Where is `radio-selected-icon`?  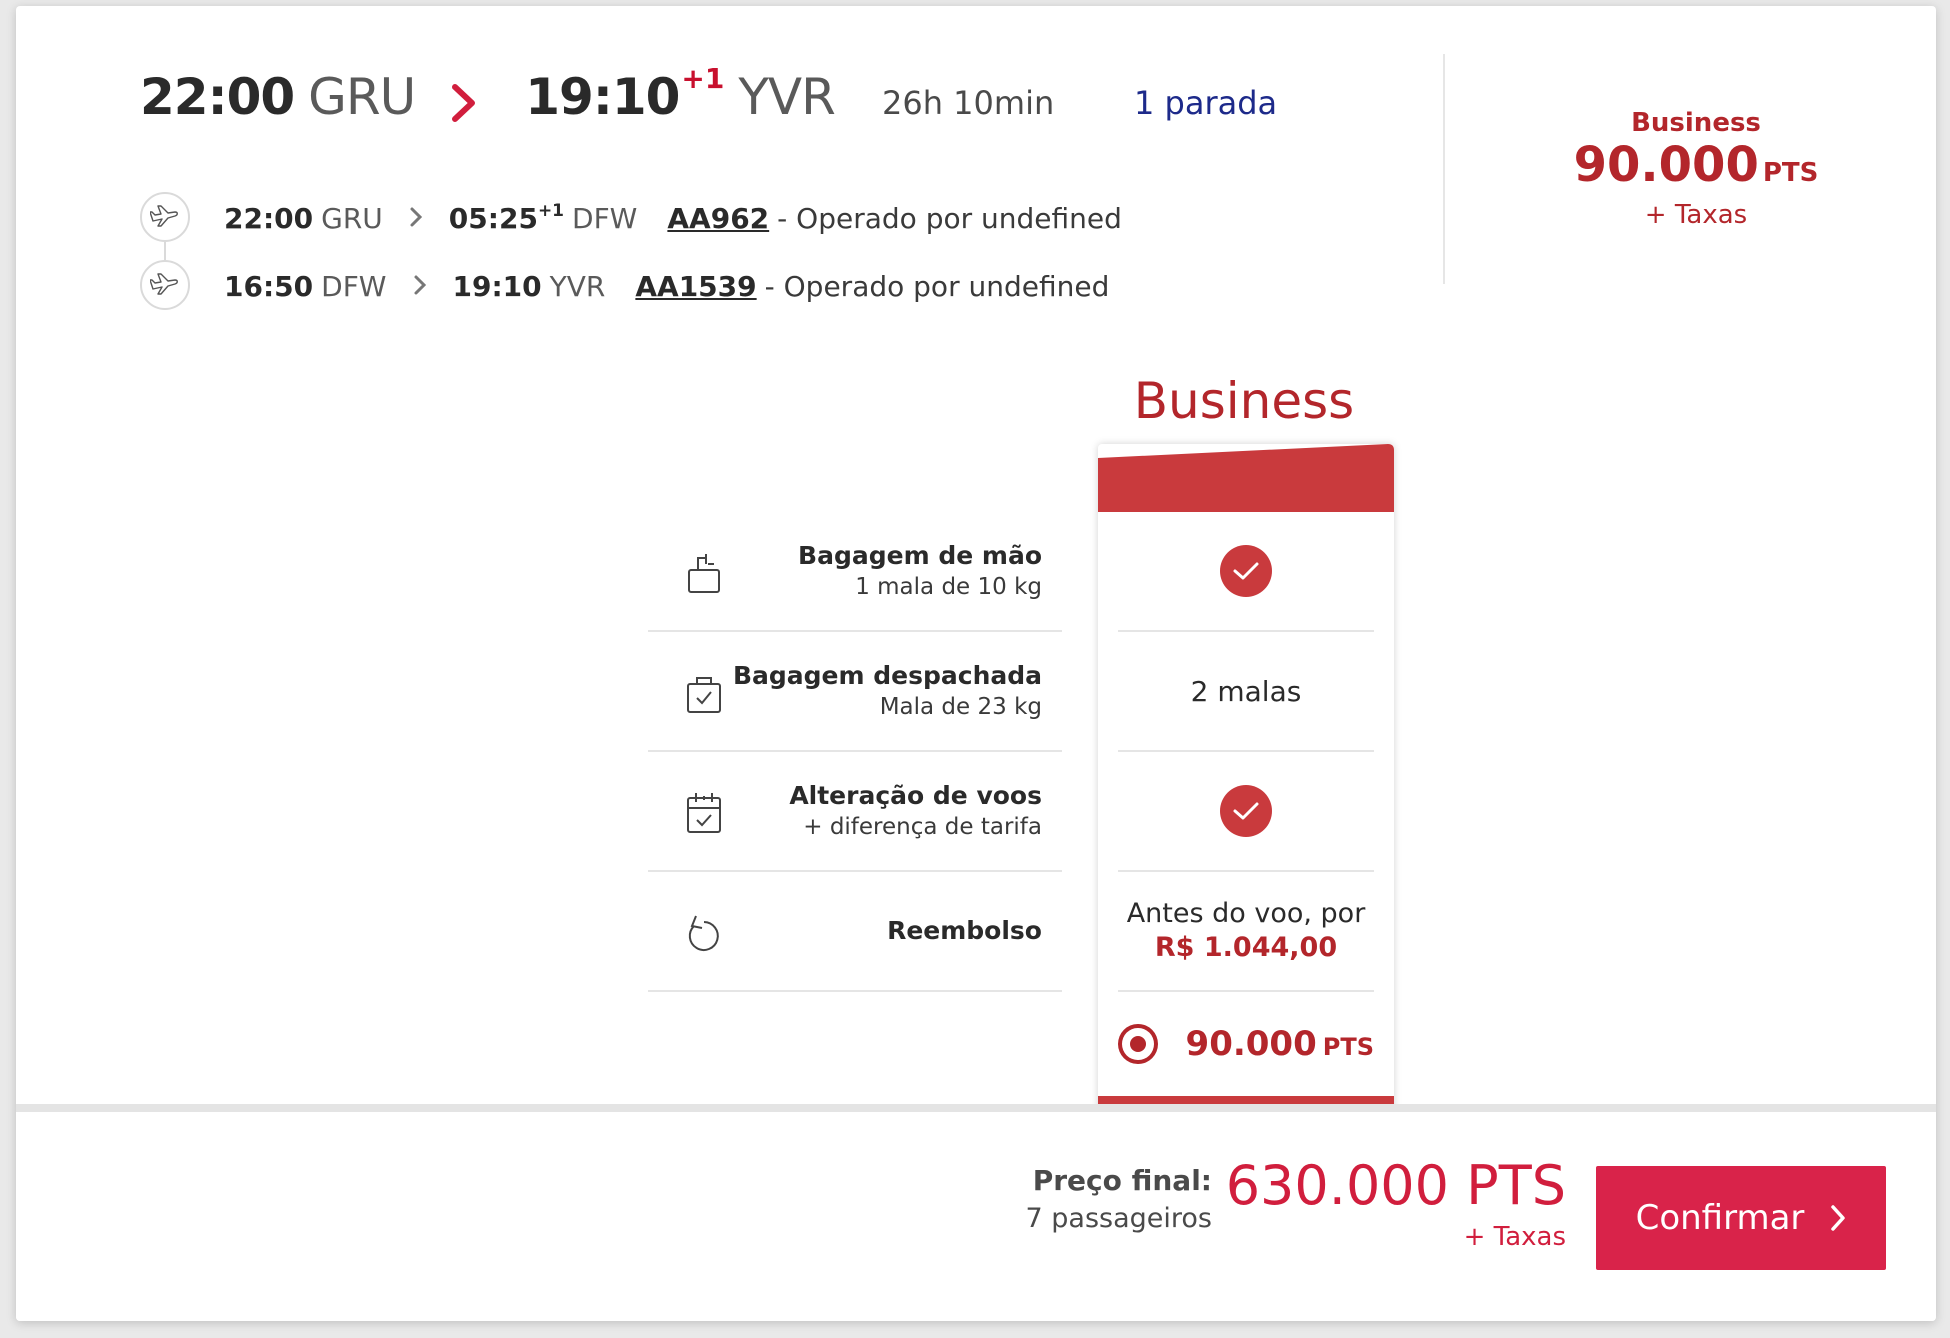 radio-selected-icon is located at coordinates (1138, 1044).